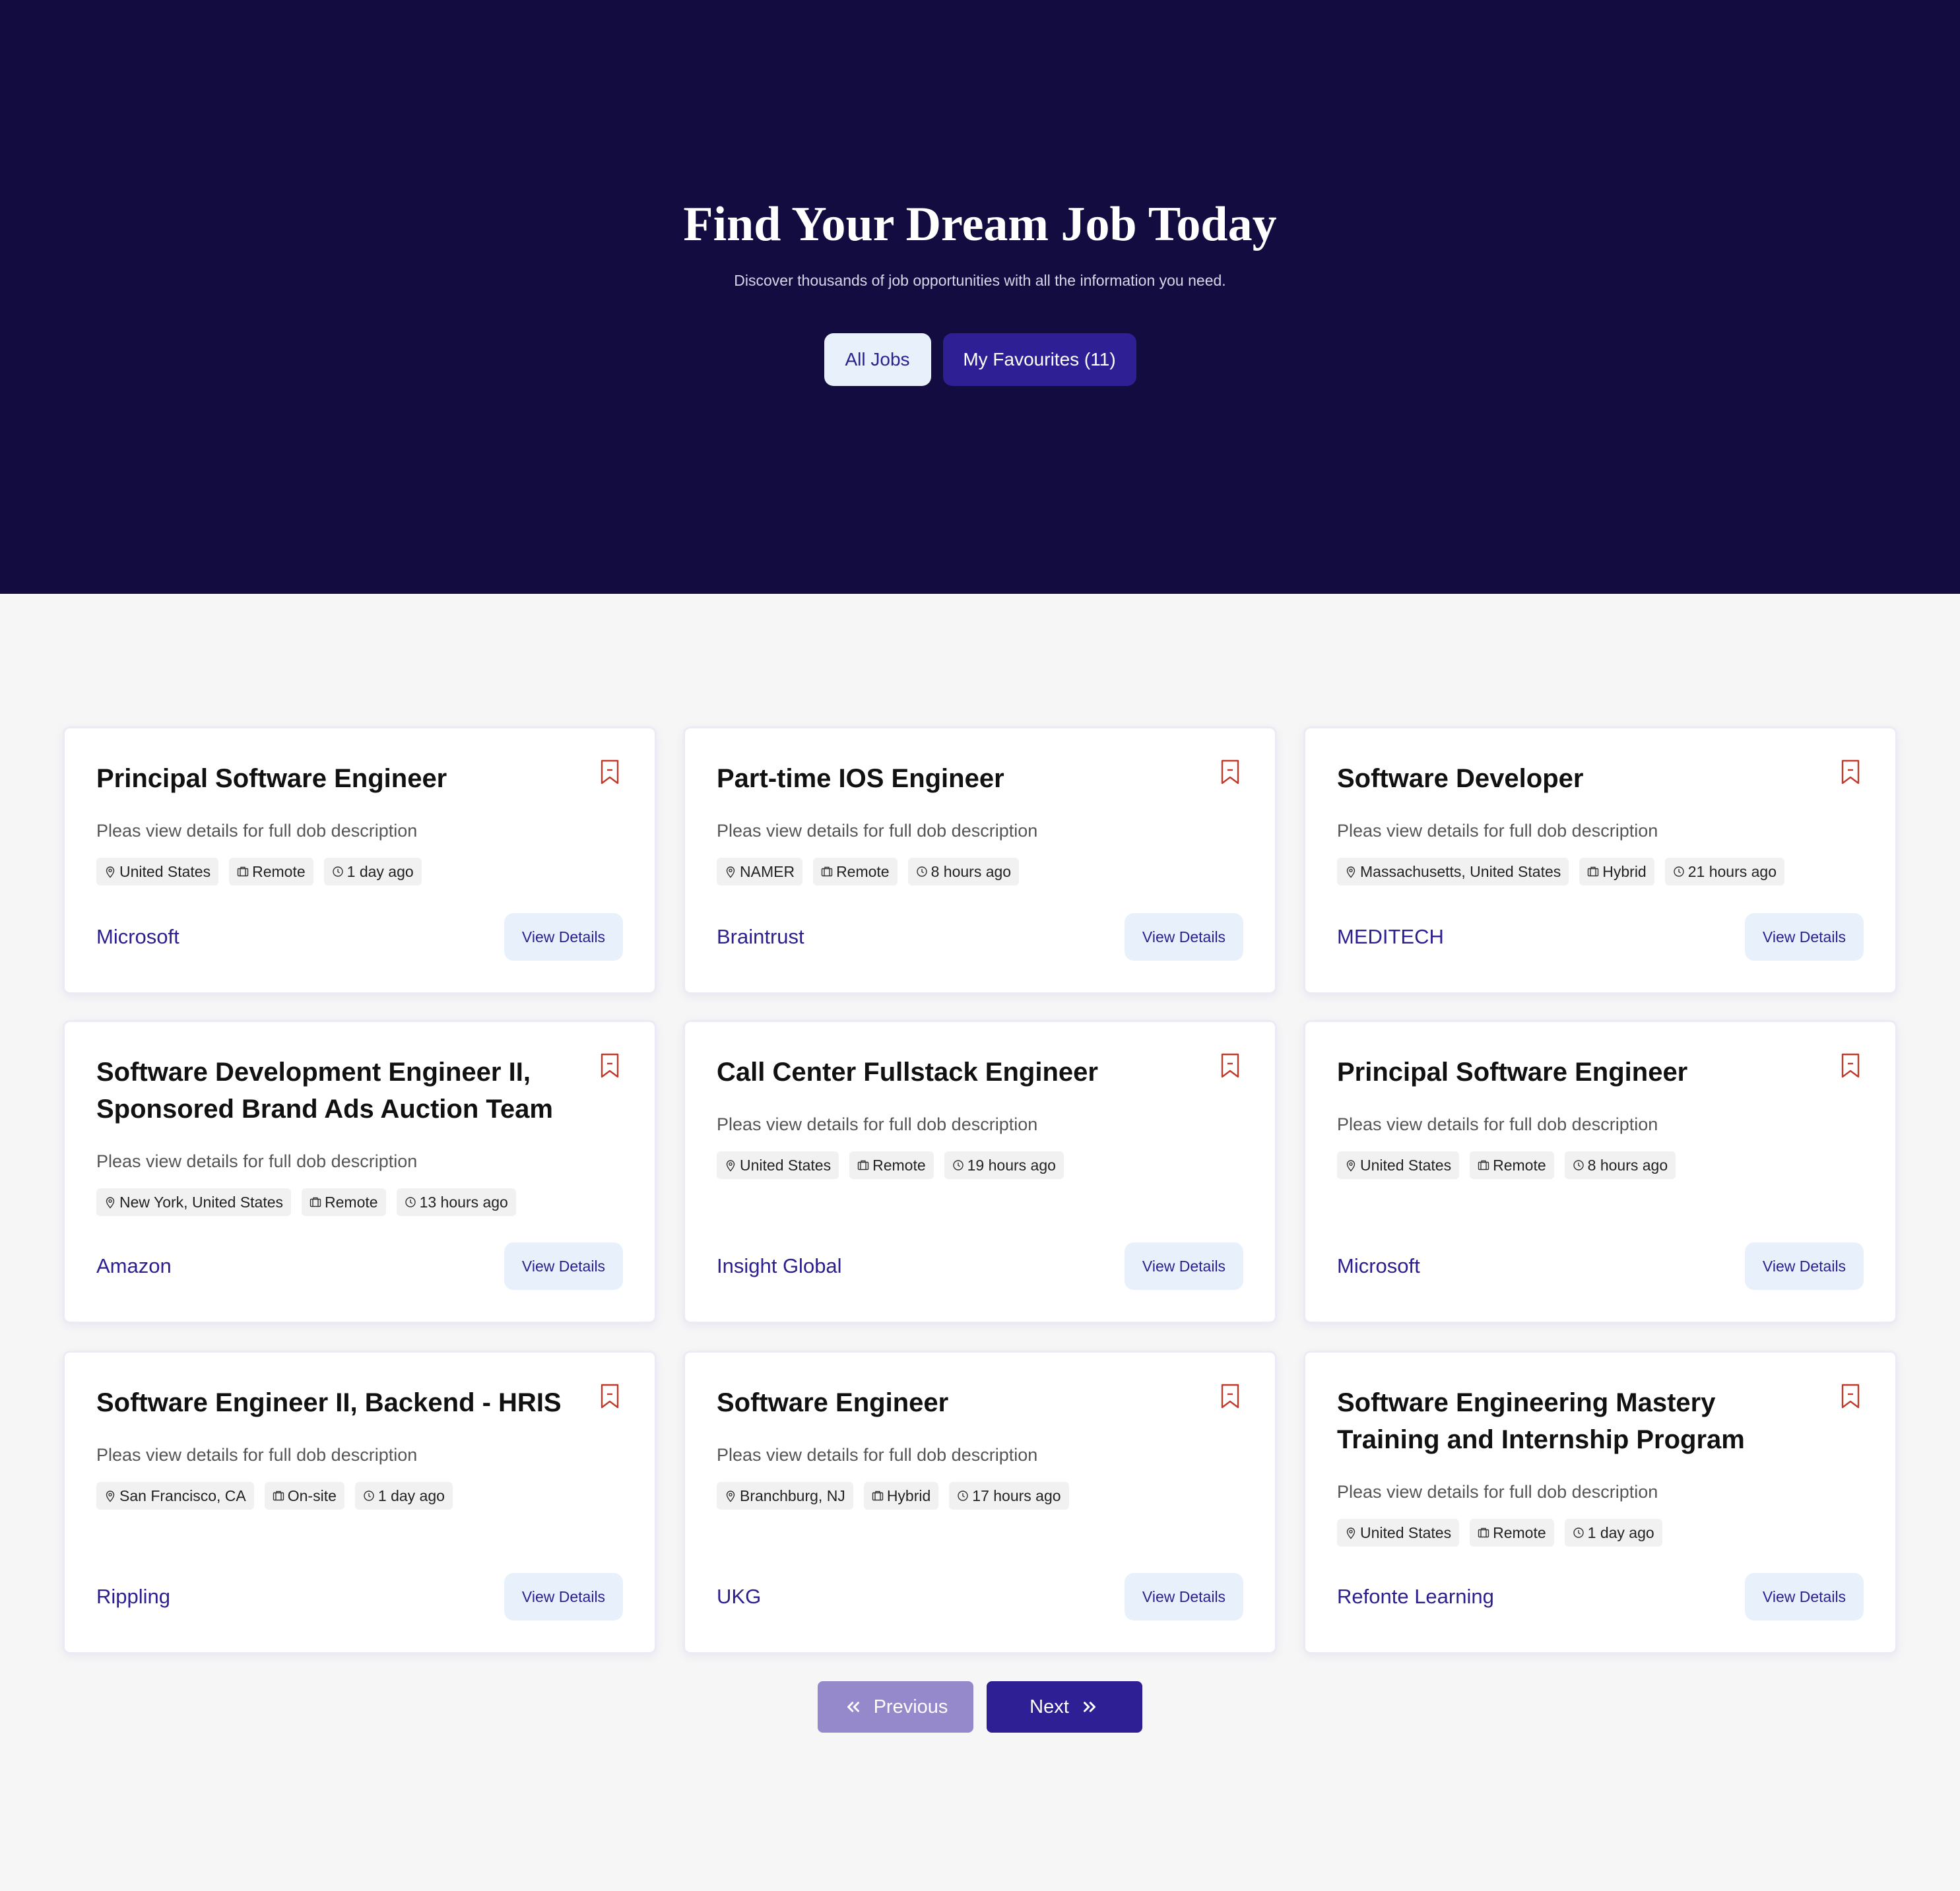  What do you see at coordinates (895, 1707) in the screenshot?
I see `previous-button: Previous` at bounding box center [895, 1707].